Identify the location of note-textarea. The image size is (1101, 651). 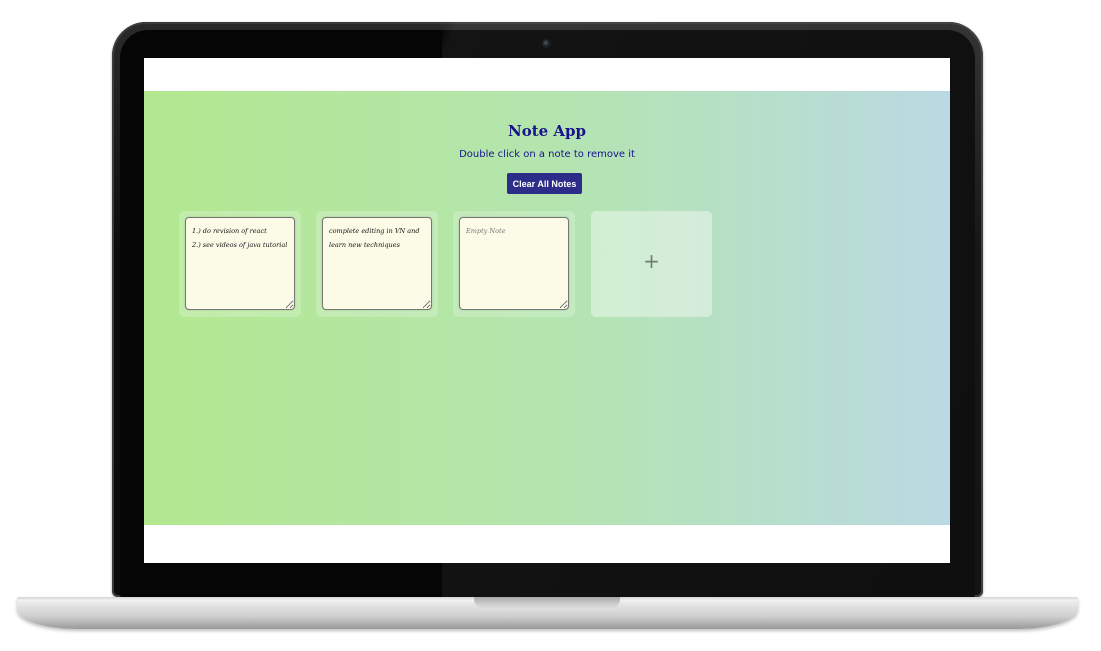
(514, 263).